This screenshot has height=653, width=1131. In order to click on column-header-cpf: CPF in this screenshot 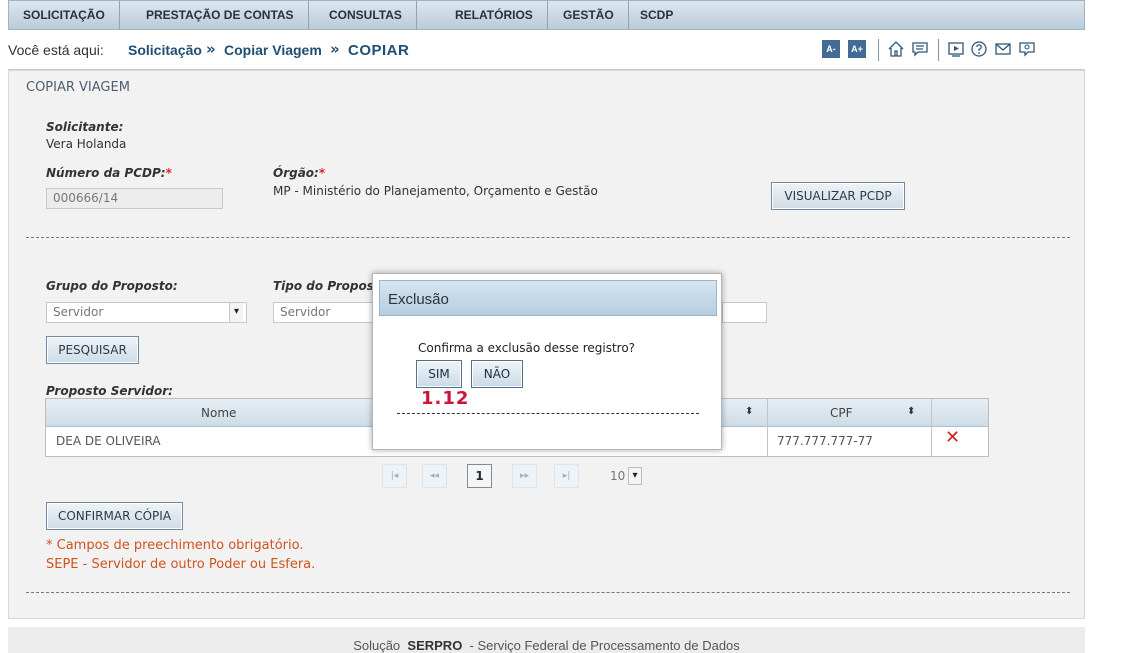, I will do `click(841, 413)`.